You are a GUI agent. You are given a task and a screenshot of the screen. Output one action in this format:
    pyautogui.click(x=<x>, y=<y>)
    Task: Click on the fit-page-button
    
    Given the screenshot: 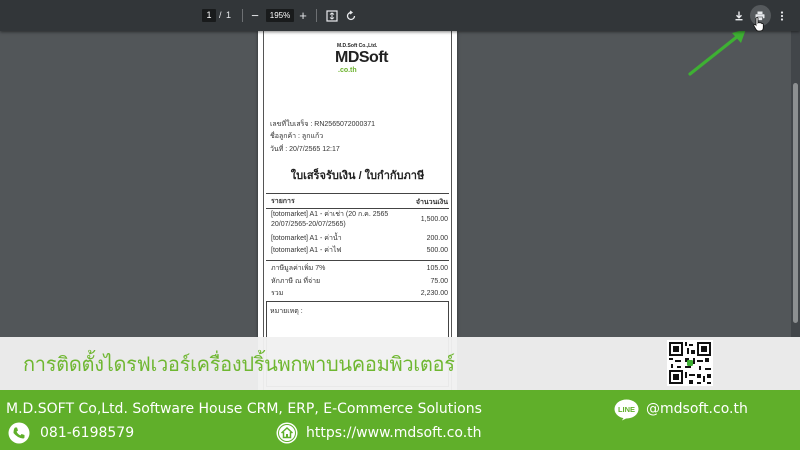 What is the action you would take?
    pyautogui.click(x=332, y=15)
    